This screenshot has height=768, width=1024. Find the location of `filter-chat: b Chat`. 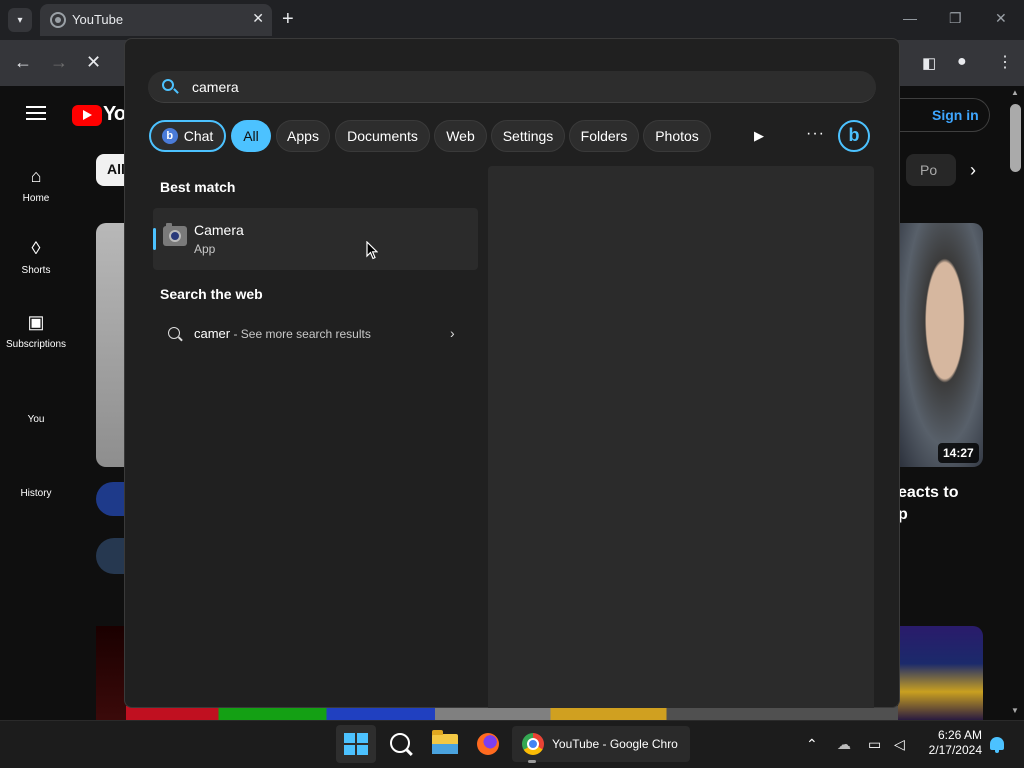

filter-chat: b Chat is located at coordinates (187, 136).